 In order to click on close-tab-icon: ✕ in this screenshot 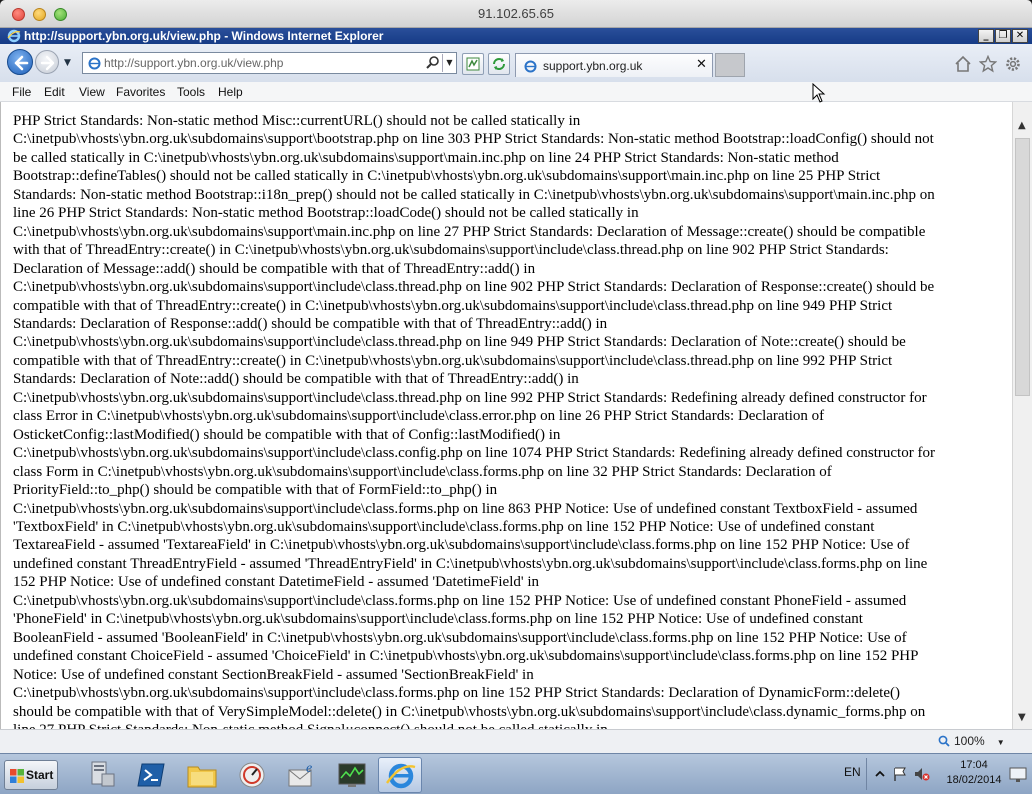, I will do `click(701, 64)`.